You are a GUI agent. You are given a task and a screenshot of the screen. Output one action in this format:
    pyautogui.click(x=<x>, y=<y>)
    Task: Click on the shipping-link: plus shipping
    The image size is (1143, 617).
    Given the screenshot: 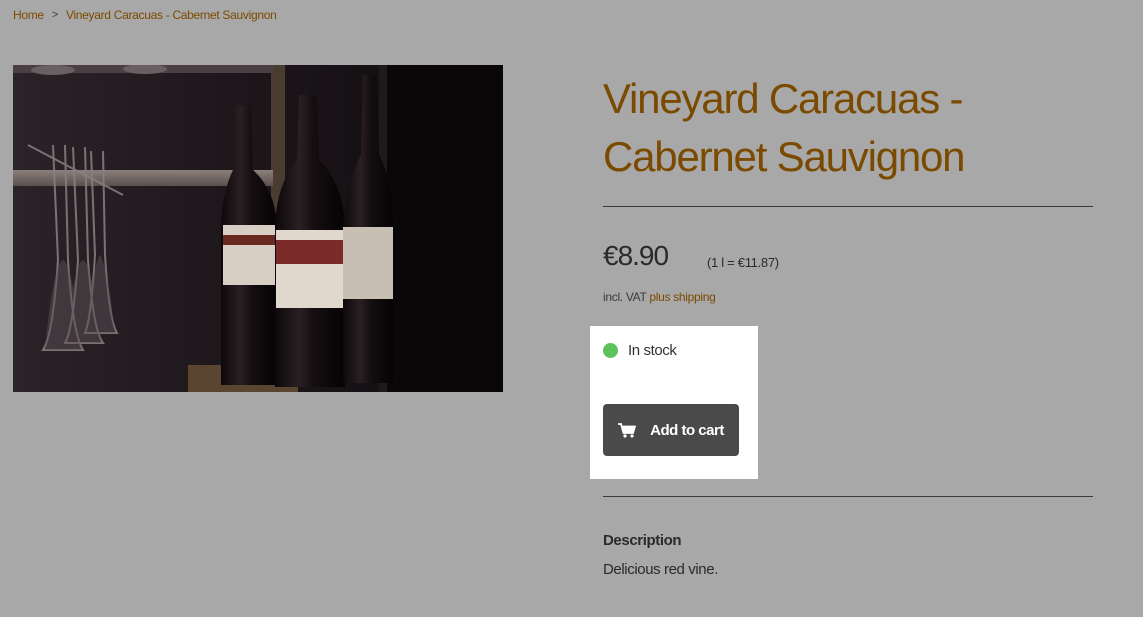 What is the action you would take?
    pyautogui.click(x=682, y=297)
    